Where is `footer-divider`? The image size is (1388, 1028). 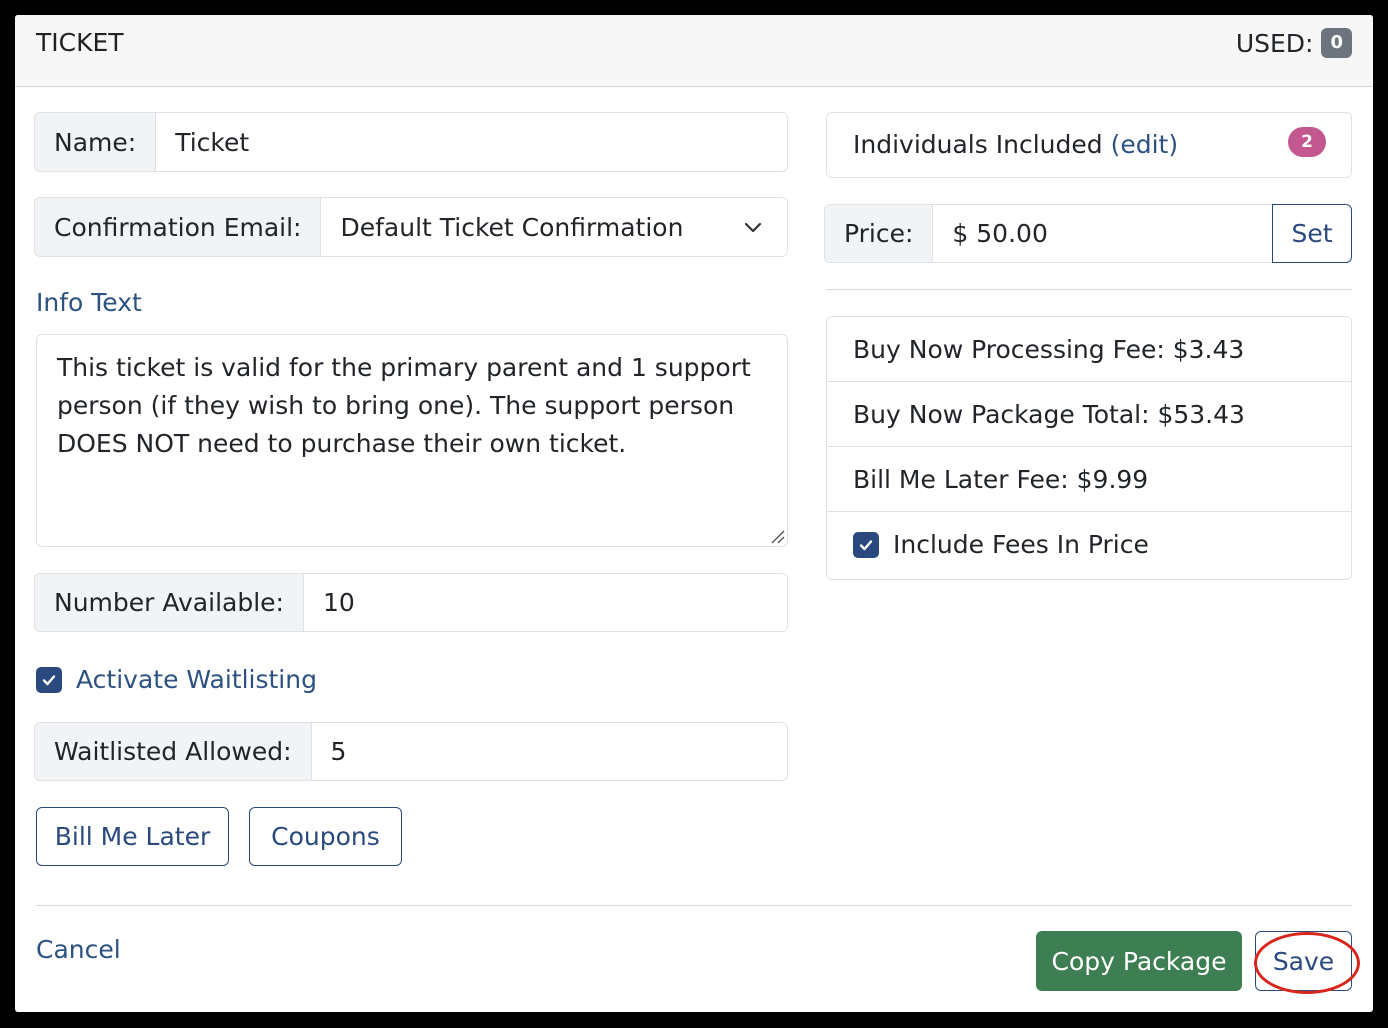 footer-divider is located at coordinates (694, 905).